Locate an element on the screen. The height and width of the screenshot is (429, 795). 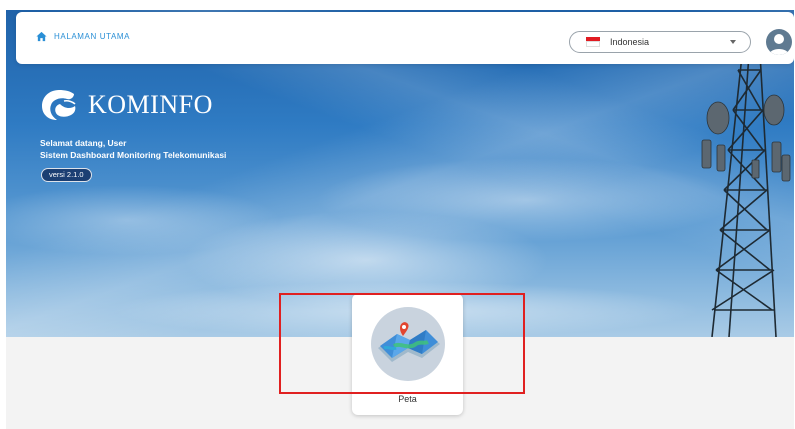
chevron-down-icon is located at coordinates (733, 42).